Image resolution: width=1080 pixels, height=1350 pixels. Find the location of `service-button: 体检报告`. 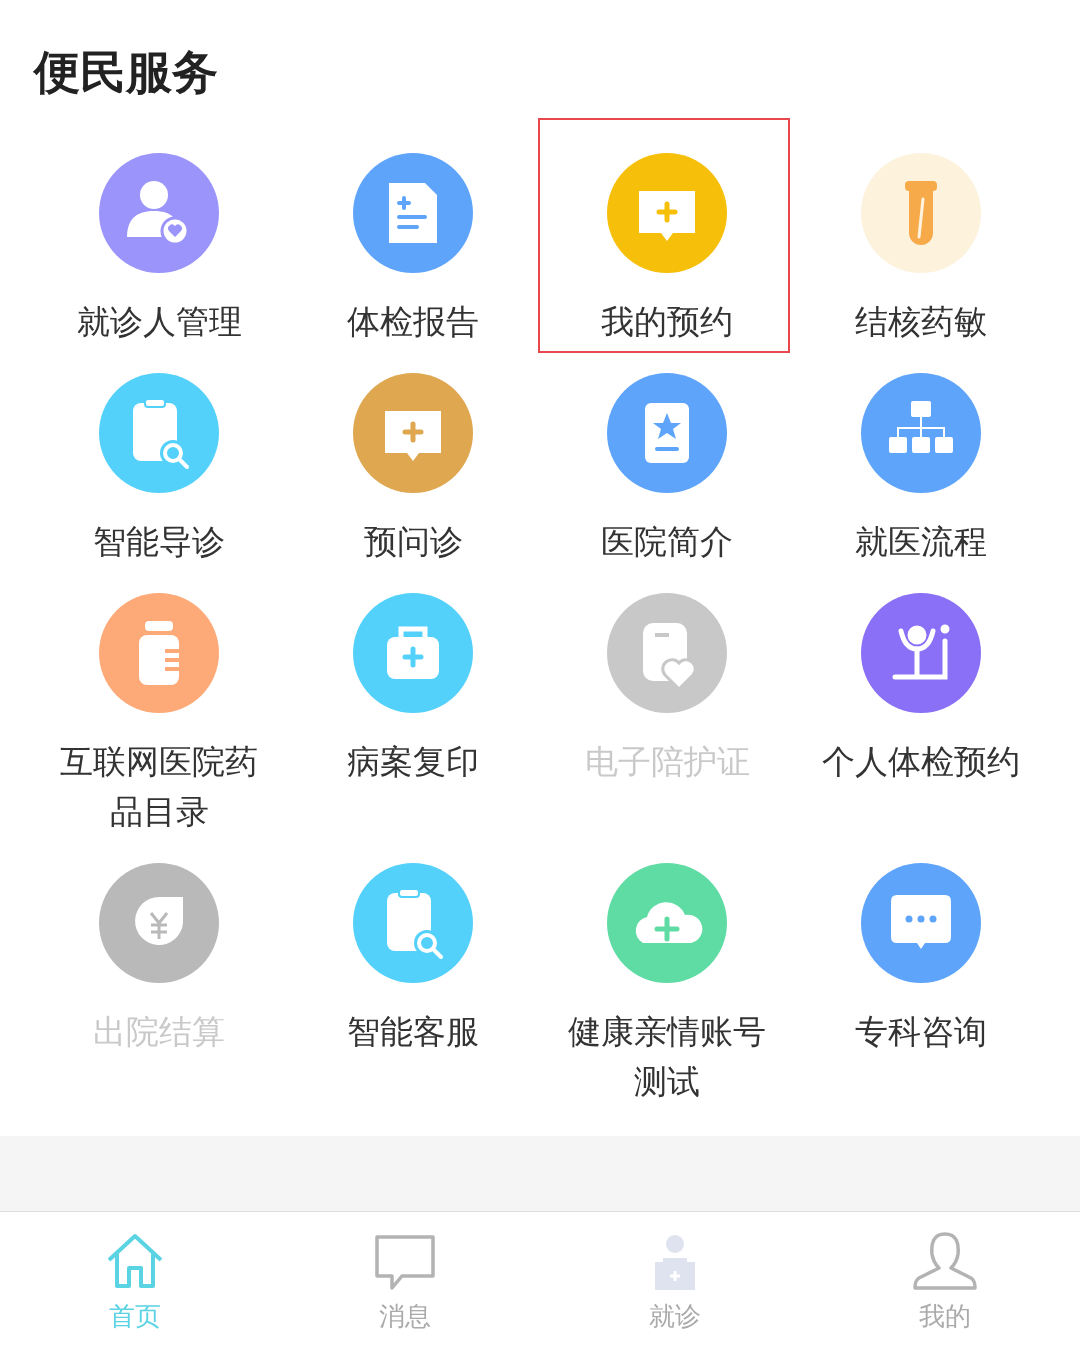

service-button: 体检报告 is located at coordinates (413, 250).